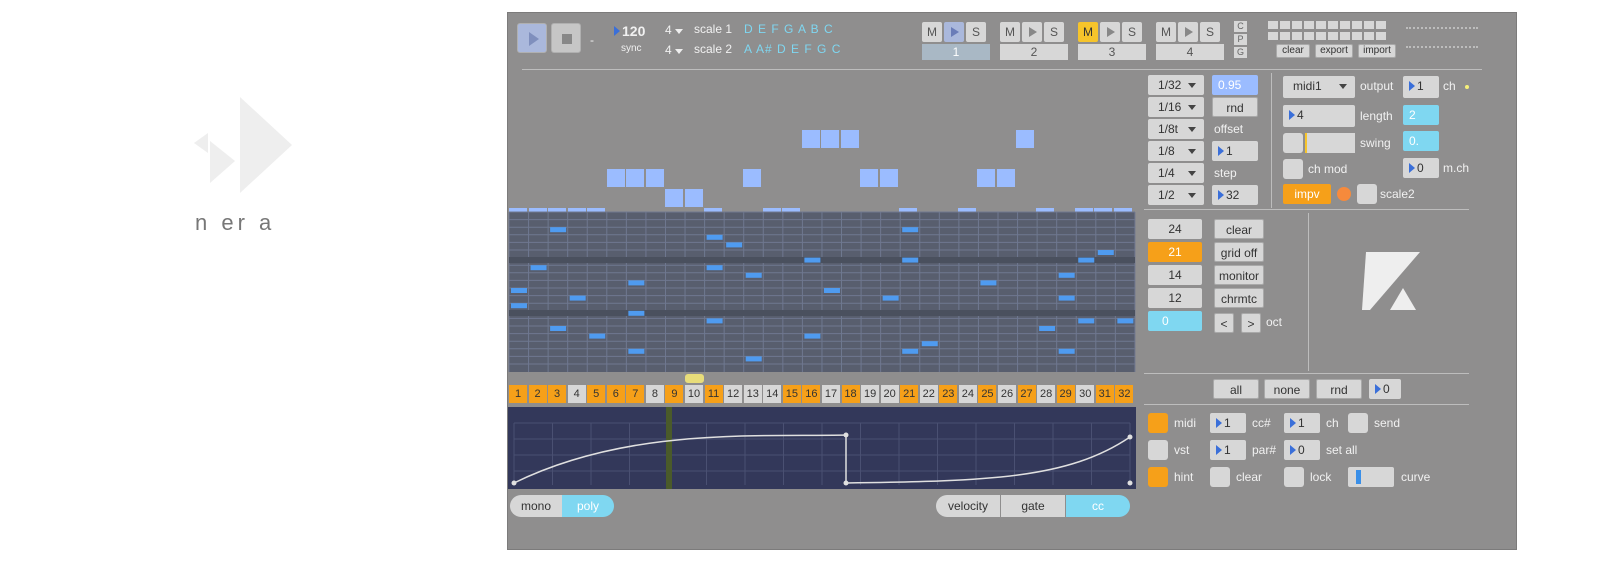 The image size is (1600, 569). What do you see at coordinates (1033, 506) in the screenshot?
I see `gate-tab: gate` at bounding box center [1033, 506].